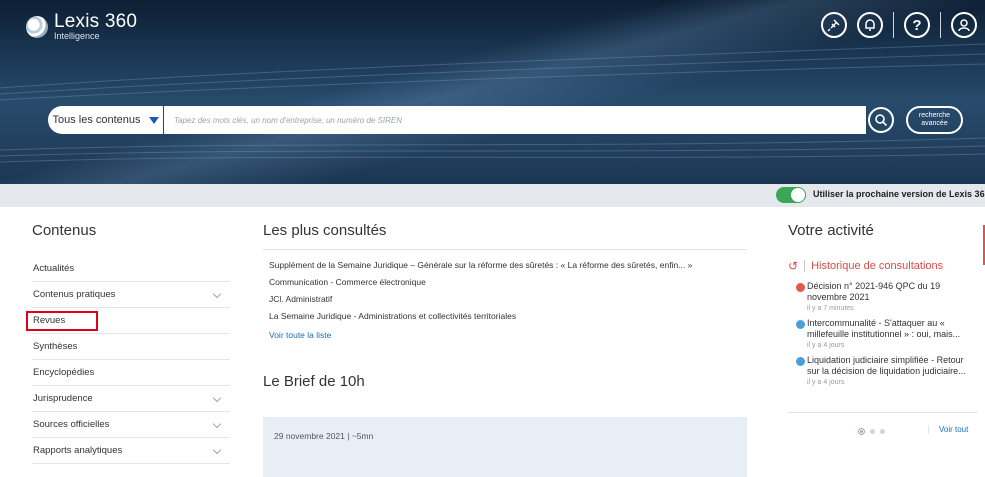 The image size is (985, 477). I want to click on advanced-search-button: recherche avancée, so click(934, 120).